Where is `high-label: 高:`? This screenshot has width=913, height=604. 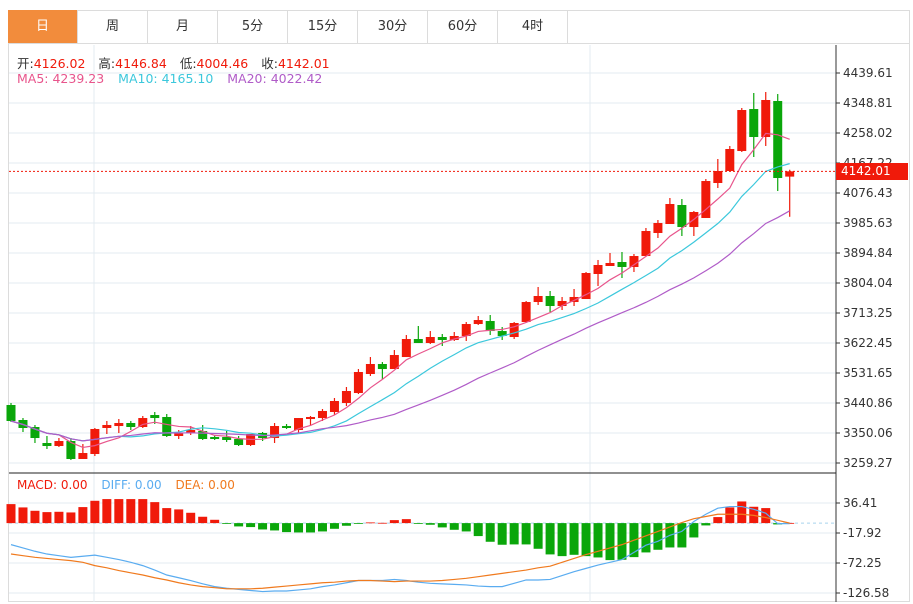 high-label: 高: is located at coordinates (107, 63).